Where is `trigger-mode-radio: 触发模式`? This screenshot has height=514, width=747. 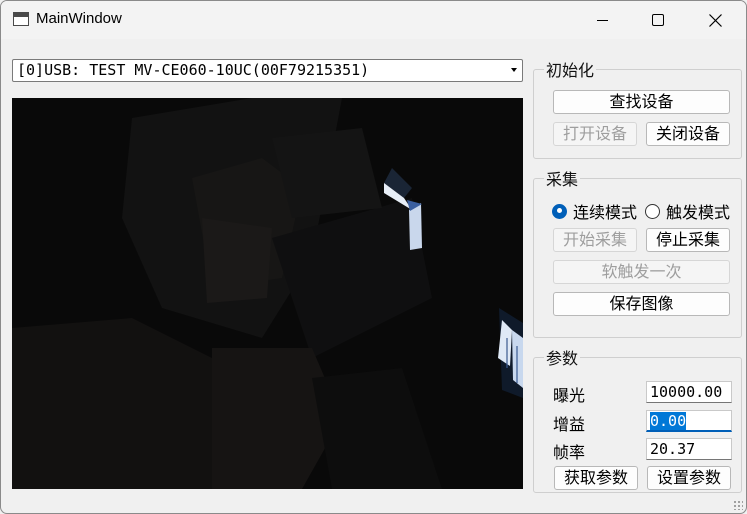
trigger-mode-radio: 触发模式 is located at coordinates (689, 211).